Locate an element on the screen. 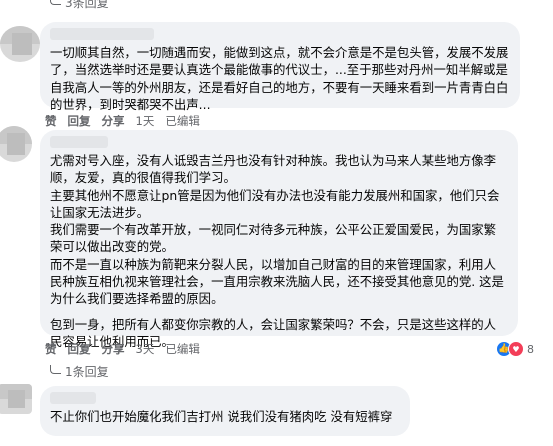 Image resolution: width=553 pixels, height=446 pixels. view-replies-link: 3条回复 is located at coordinates (79, 5).